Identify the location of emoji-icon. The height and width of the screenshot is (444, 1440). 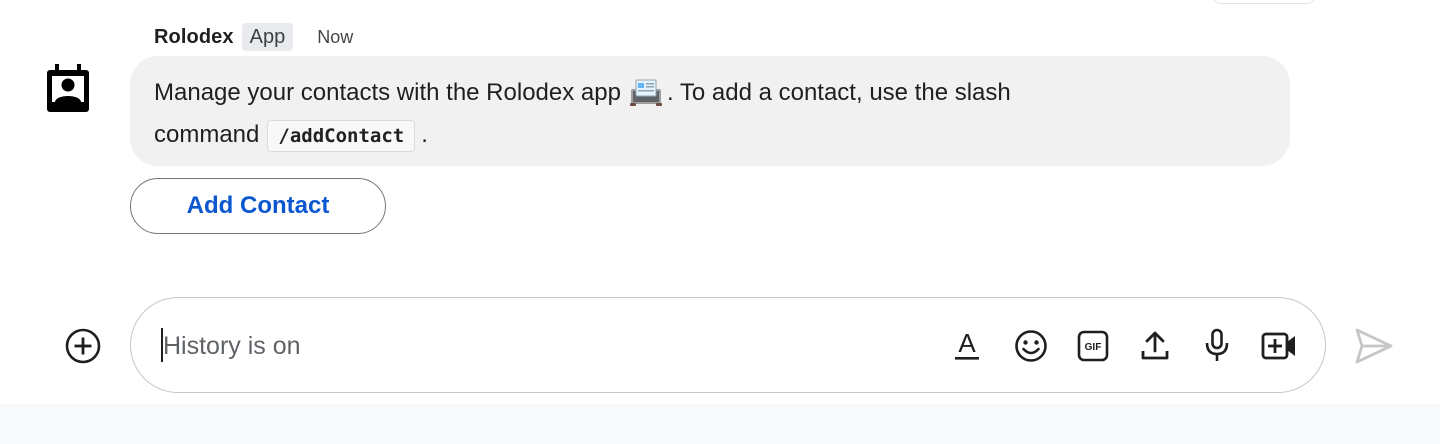
(1031, 346).